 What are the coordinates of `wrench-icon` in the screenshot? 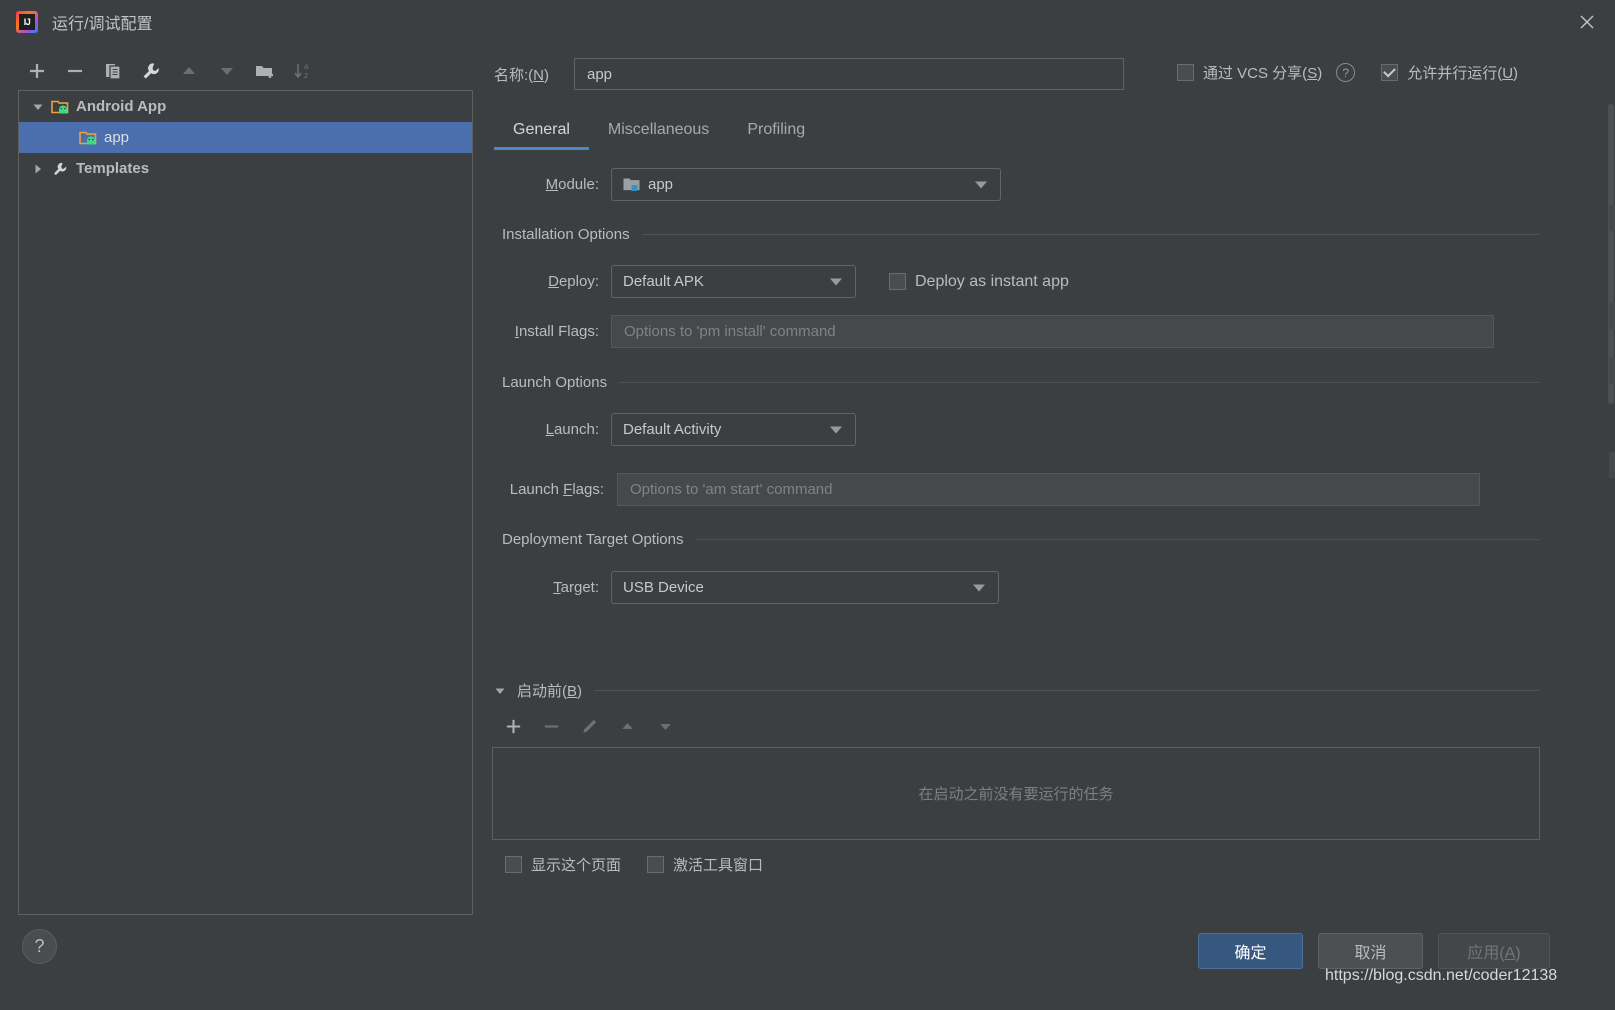 It's located at (151, 71).